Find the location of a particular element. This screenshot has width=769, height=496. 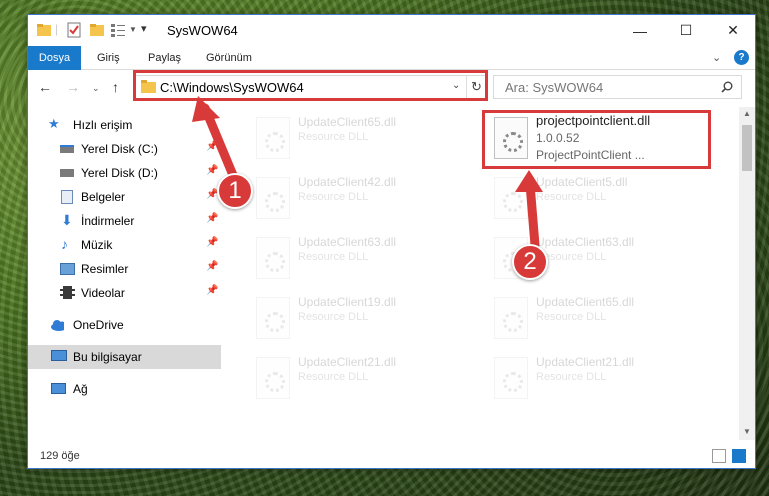

arrow-1-head is located at coordinates (206, 109).